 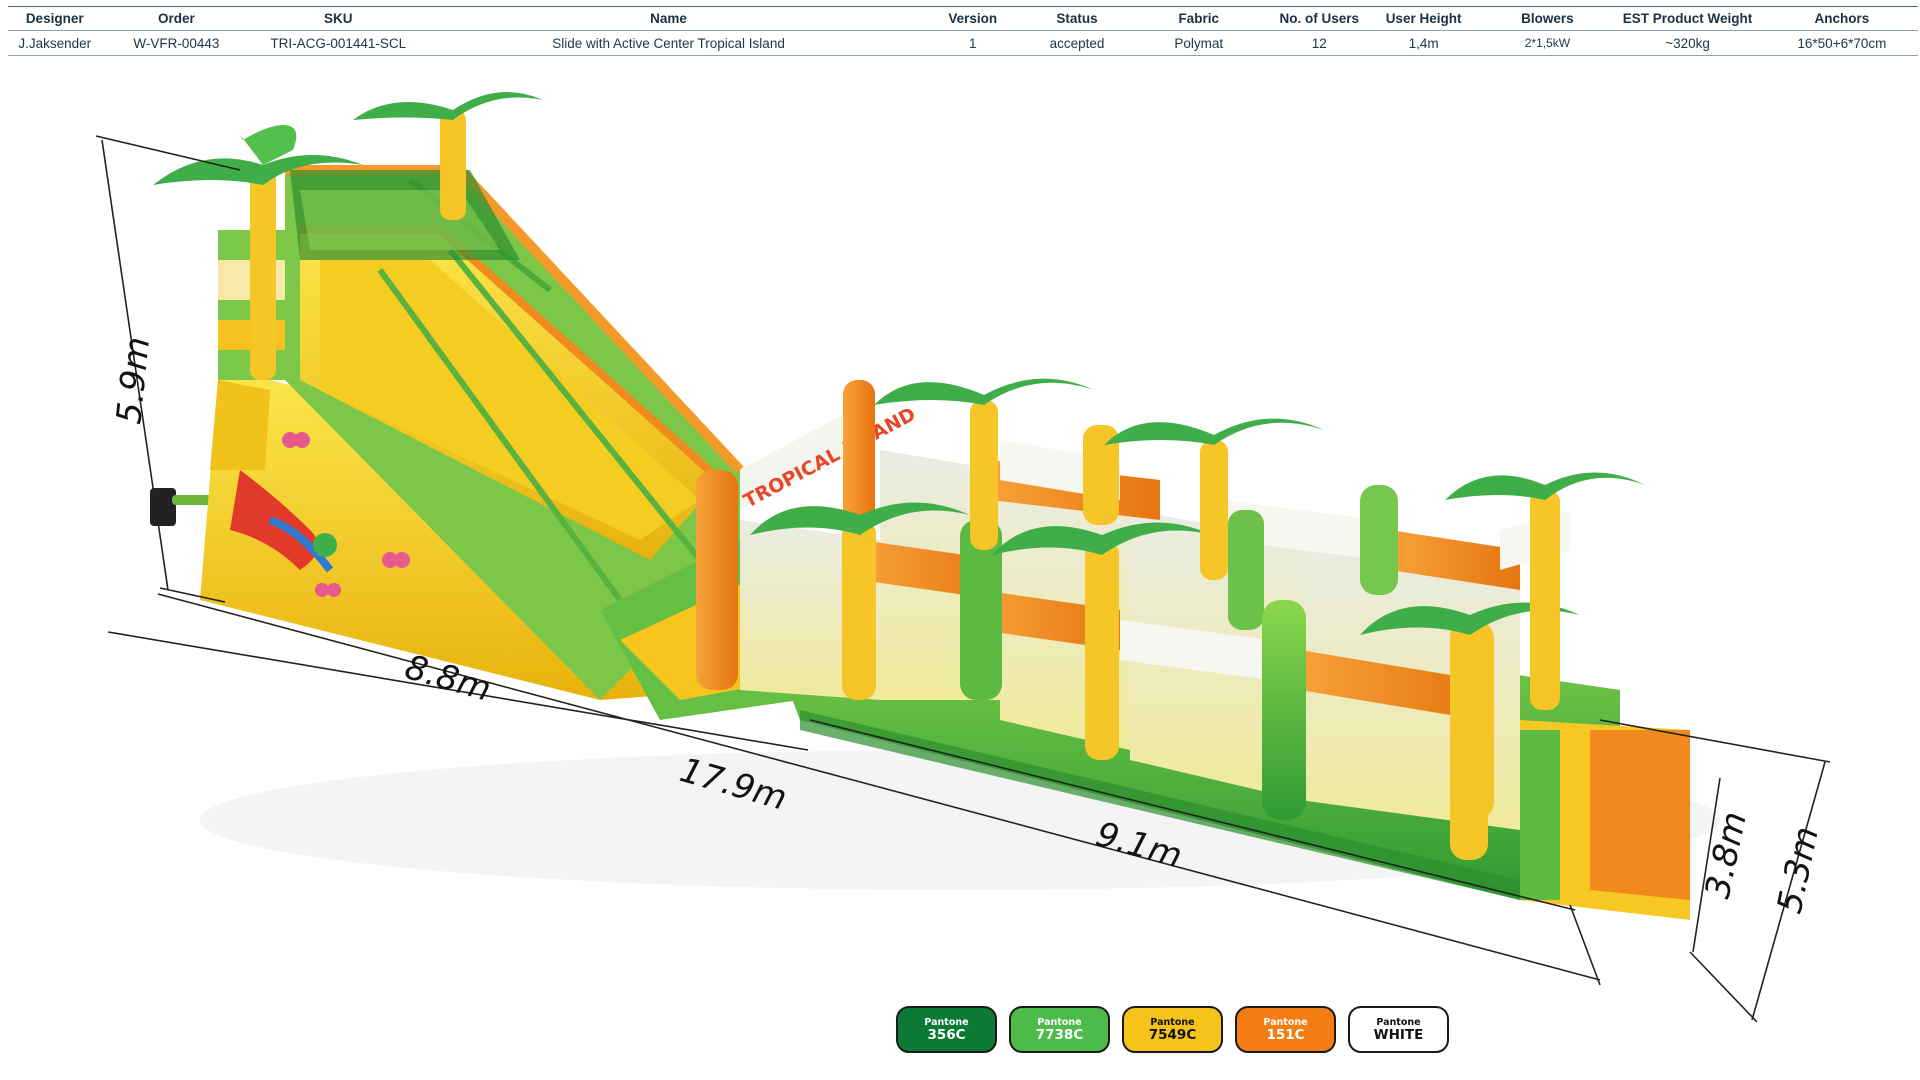 I want to click on pantone-swatch-code: 7549C, so click(x=1172, y=1034).